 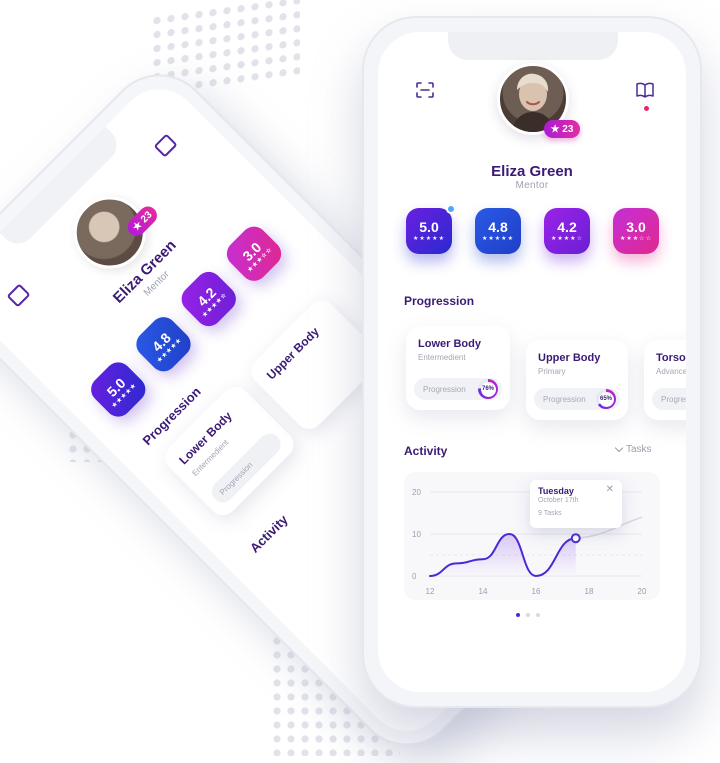 What do you see at coordinates (671, 371) in the screenshot?
I see `card-subtitle: Advanced` at bounding box center [671, 371].